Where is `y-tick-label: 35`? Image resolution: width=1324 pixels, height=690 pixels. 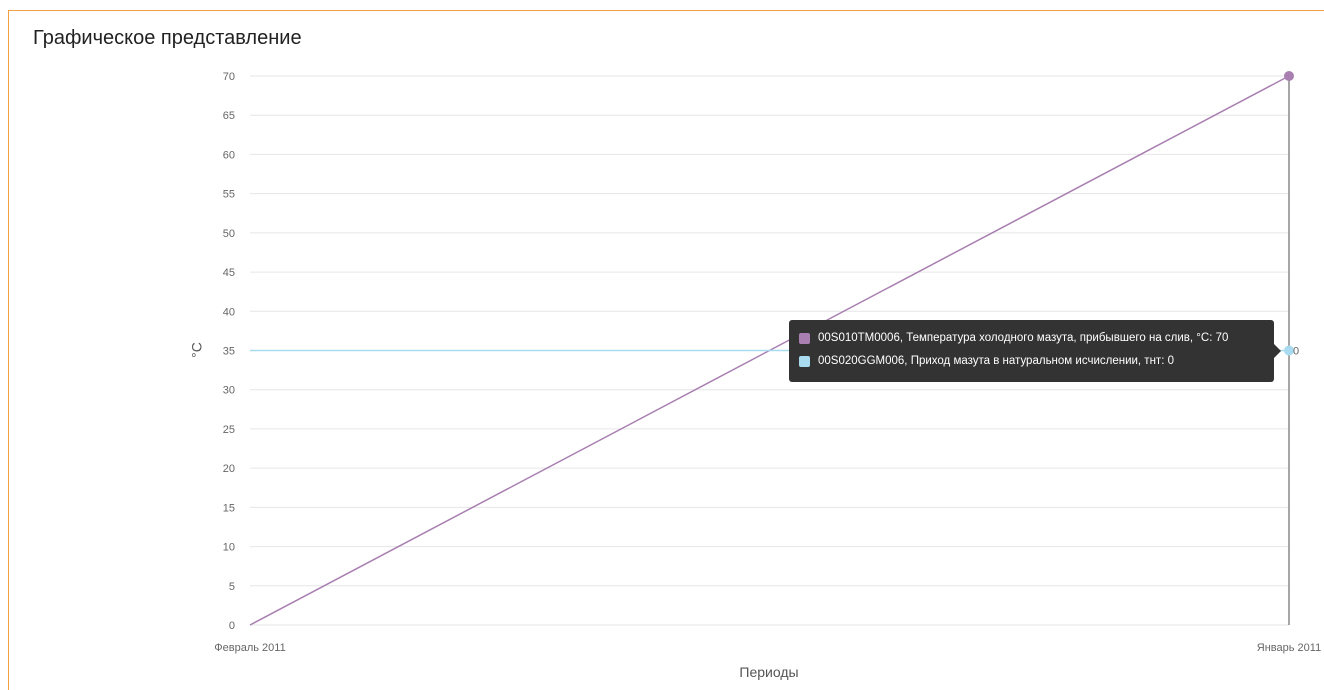 y-tick-label: 35 is located at coordinates (229, 352).